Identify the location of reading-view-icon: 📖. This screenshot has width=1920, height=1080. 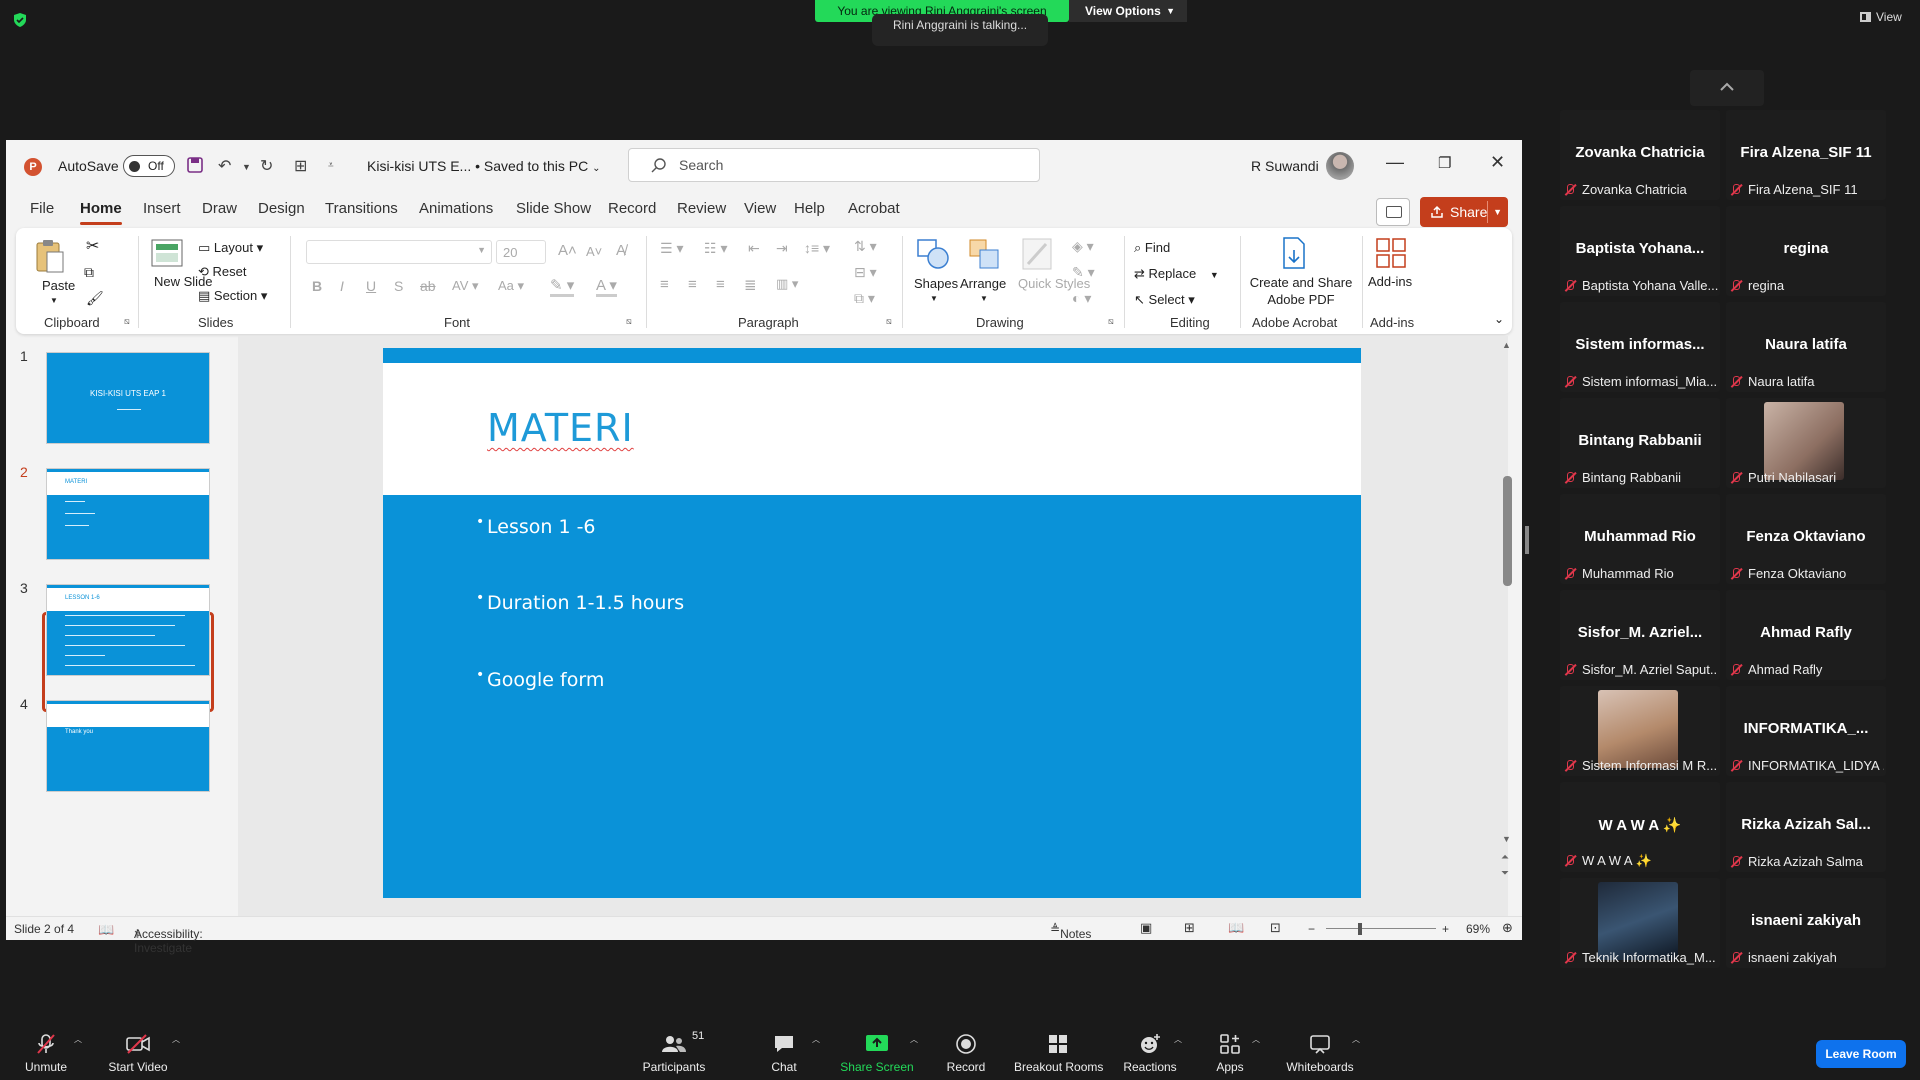
(1236, 928).